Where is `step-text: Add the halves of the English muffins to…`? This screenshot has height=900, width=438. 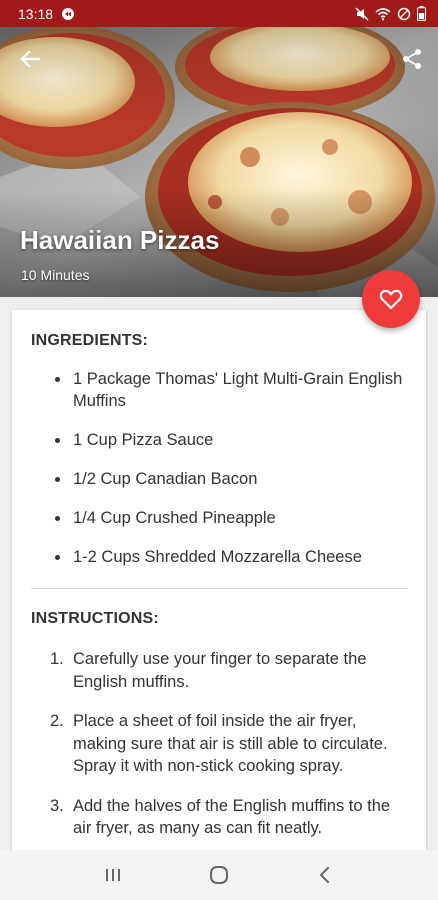
step-text: Add the halves of the English muffins to… is located at coordinates (232, 817).